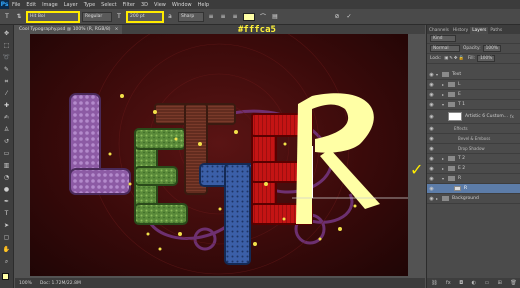 Image resolution: width=520 pixels, height=288 pixels. I want to click on foreground-color, so click(5, 276).